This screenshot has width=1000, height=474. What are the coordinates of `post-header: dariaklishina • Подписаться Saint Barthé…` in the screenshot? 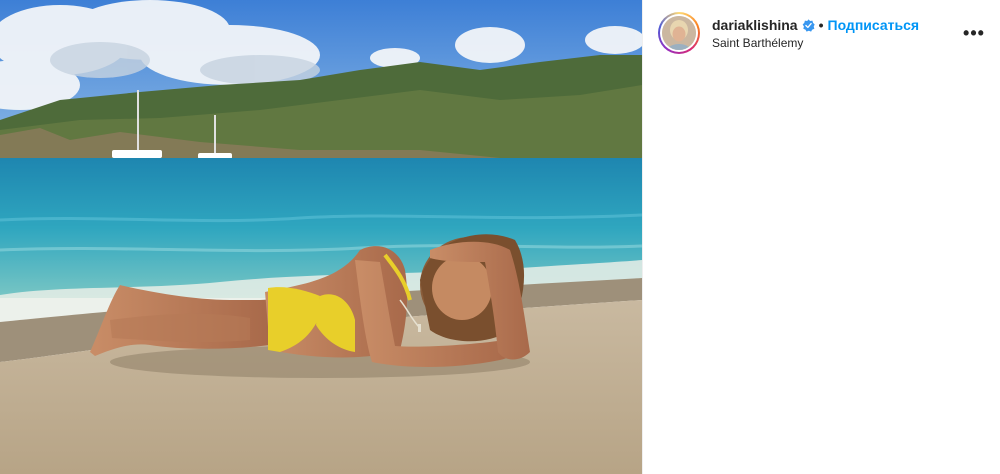 It's located at (821, 33).